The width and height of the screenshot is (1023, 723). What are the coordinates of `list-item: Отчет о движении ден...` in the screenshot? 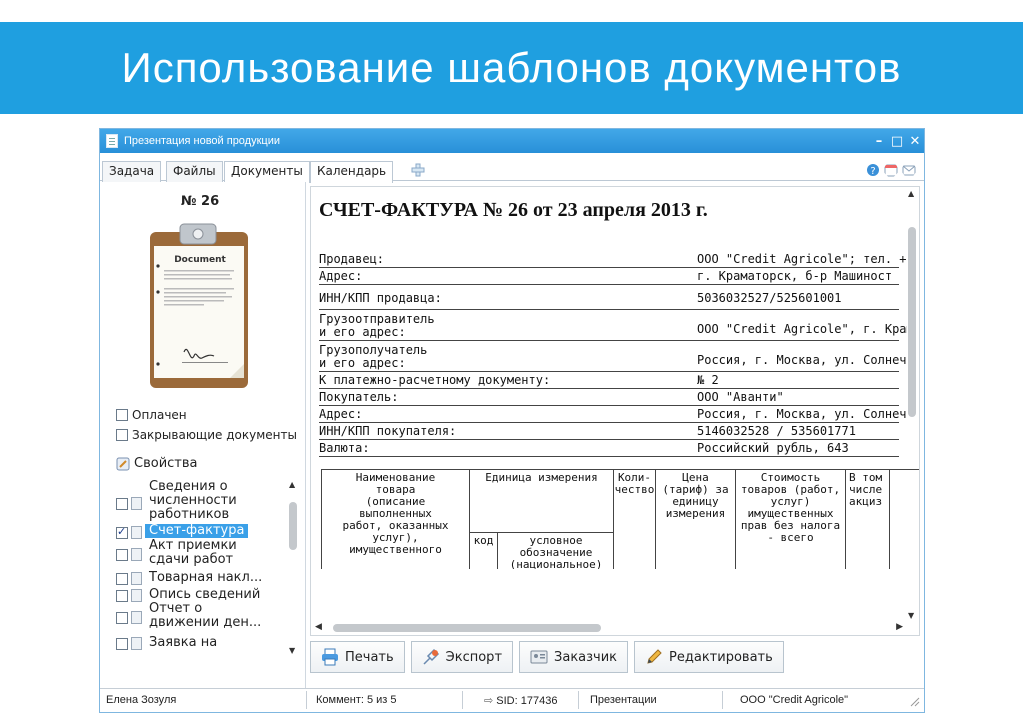 It's located at (188, 616).